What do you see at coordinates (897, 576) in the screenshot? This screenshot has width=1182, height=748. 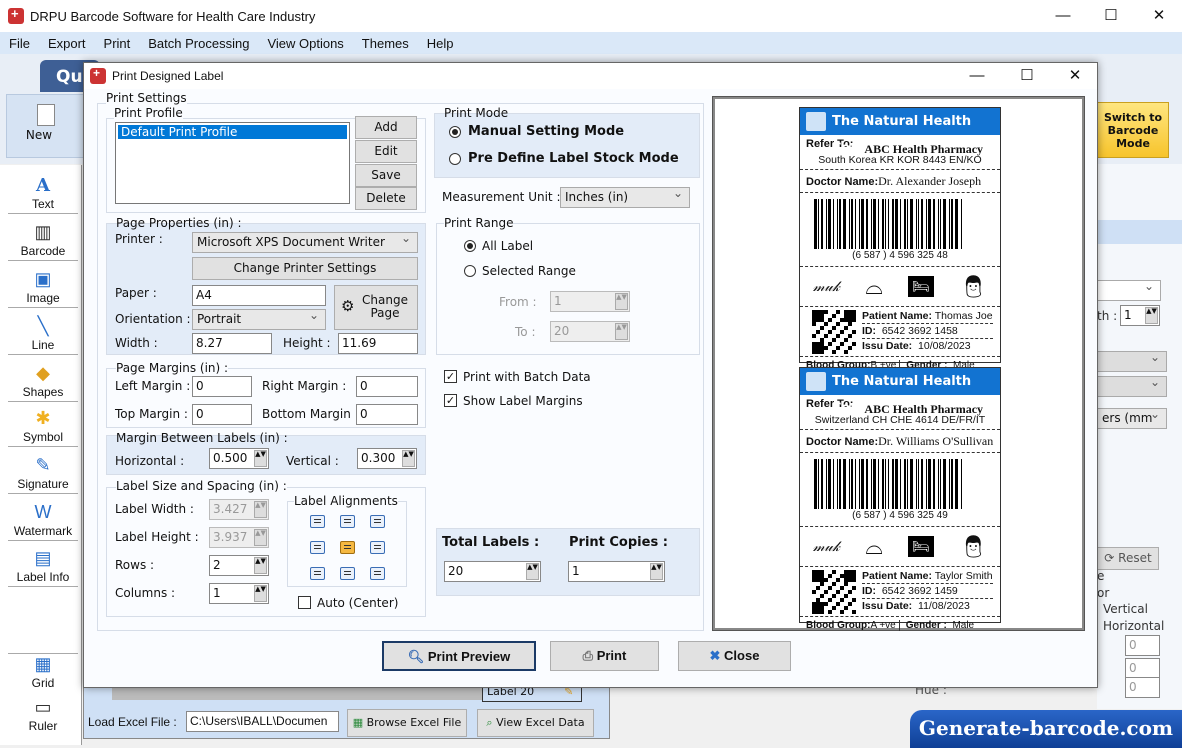 I see `patient-label: Patient Name:` at bounding box center [897, 576].